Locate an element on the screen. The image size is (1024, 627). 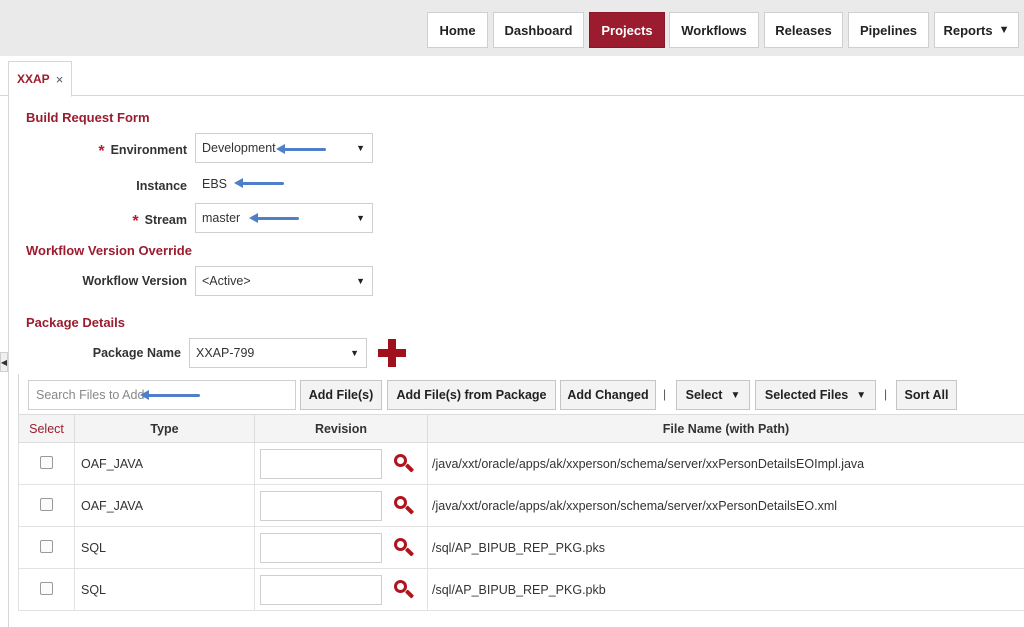
instance-value: EBS is located at coordinates (215, 184).